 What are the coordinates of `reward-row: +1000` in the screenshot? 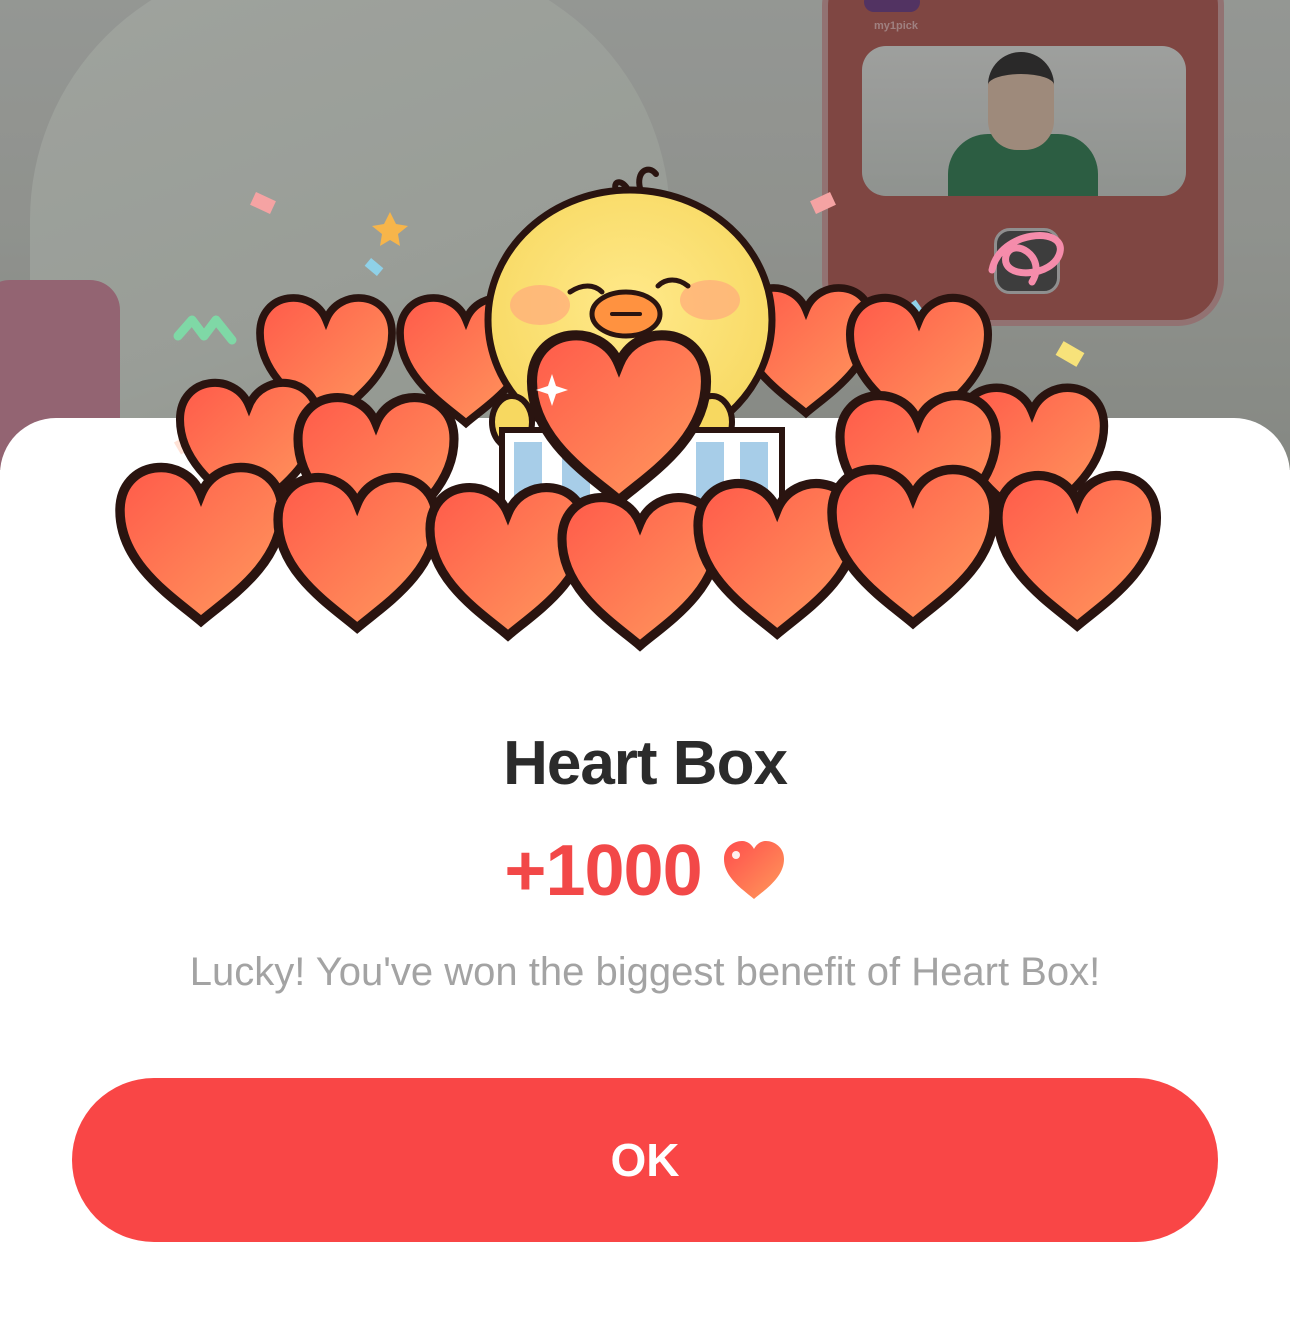 It's located at (645, 871).